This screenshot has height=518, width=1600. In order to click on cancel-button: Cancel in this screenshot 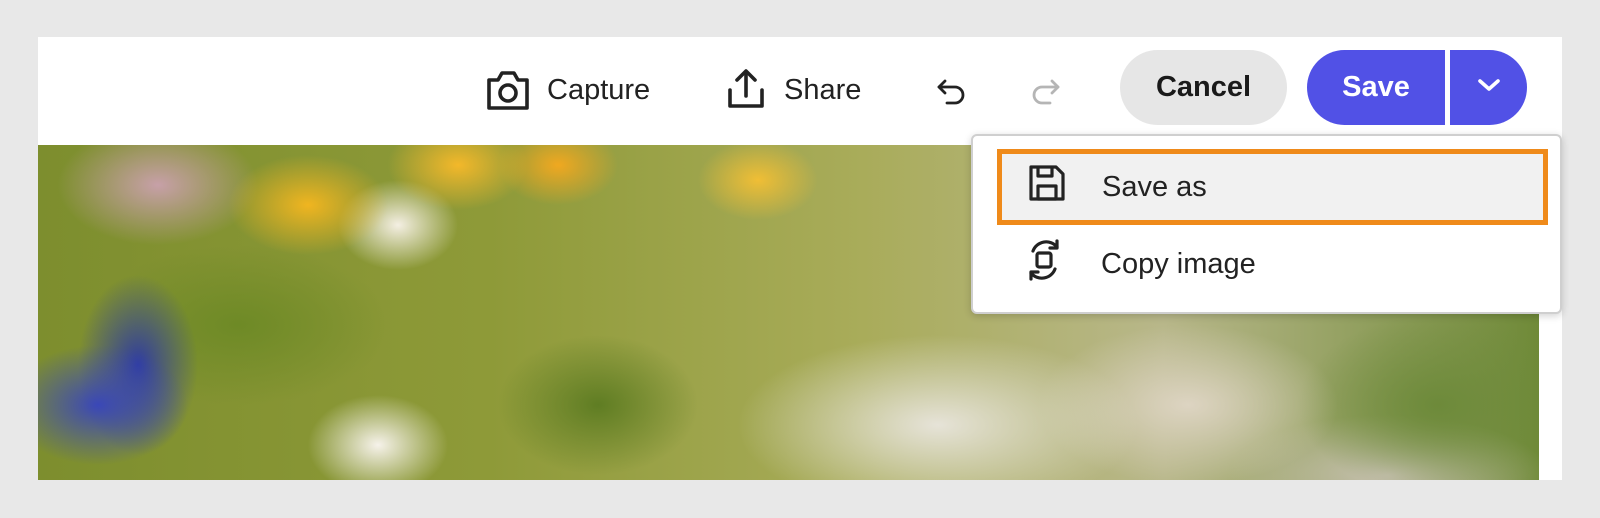, I will do `click(1203, 87)`.